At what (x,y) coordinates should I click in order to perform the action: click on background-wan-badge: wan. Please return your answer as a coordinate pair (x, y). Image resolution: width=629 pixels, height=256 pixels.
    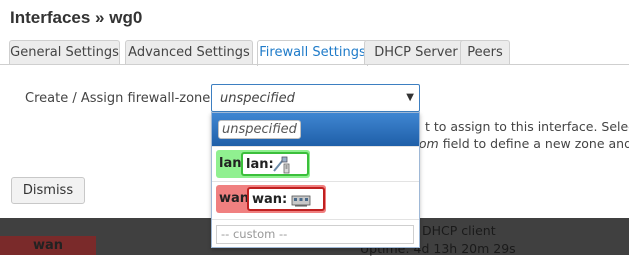
    Looking at the image, I should click on (48, 245).